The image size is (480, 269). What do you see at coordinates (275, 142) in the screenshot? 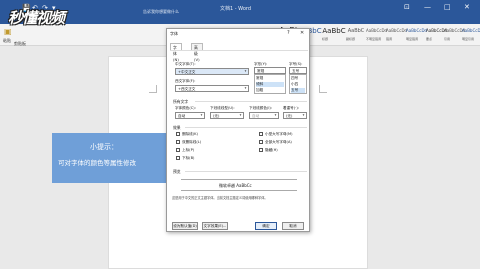
I see `all-caps-checkbox: 全部大写字母(A)` at bounding box center [275, 142].